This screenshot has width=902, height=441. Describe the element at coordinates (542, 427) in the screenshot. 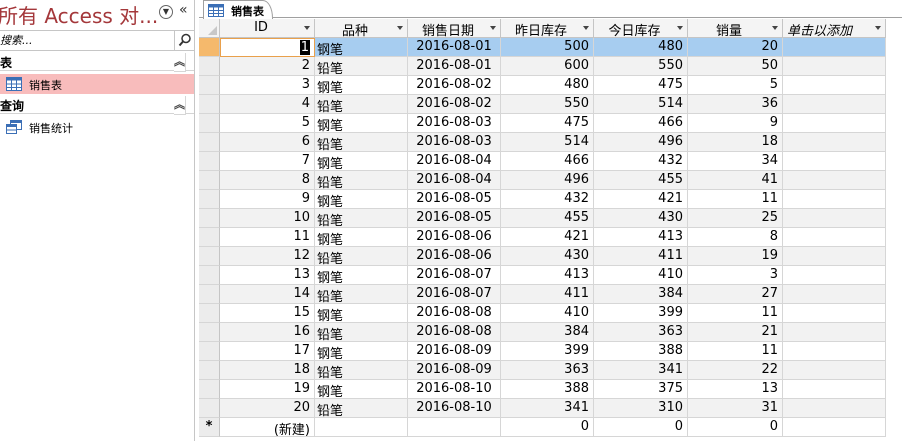

I see `new-record-row: * (新建) 0 0 0` at that location.